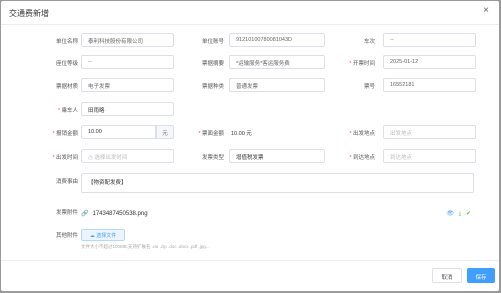 The image size is (501, 293). I want to click on form-row-4: * 乘车人 田雨略, so click(250, 110).